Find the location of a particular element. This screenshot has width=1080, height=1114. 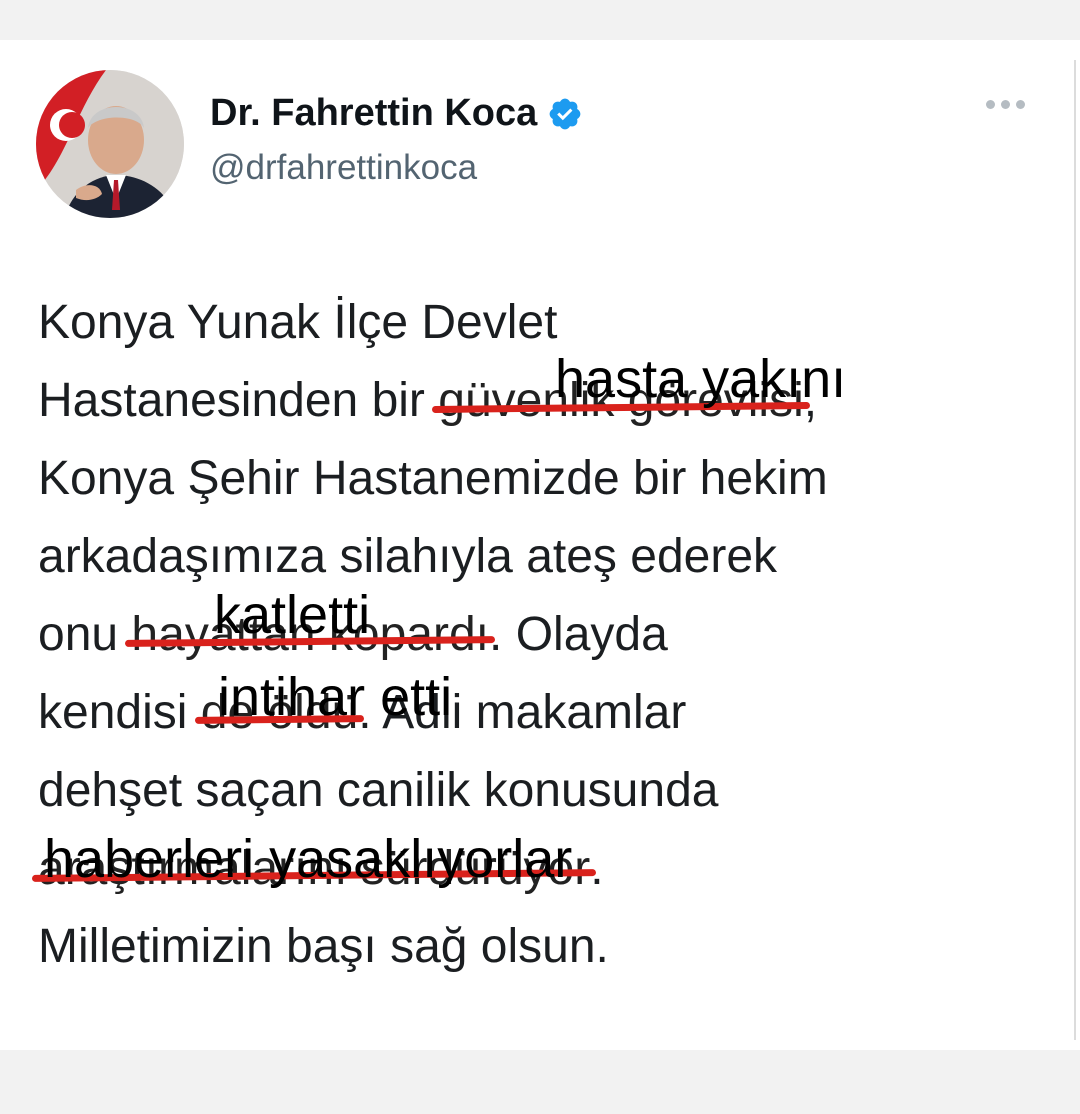

overlay-text-intihar-etti: intihar etti is located at coordinates (335, 697).